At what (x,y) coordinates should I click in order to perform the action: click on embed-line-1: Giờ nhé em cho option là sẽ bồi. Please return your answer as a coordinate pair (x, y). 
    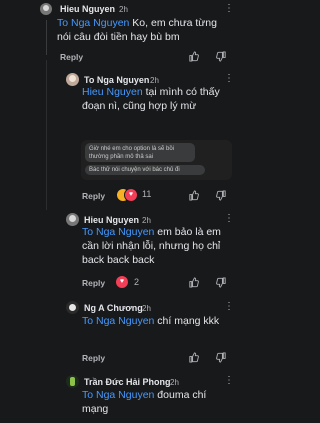
    Looking at the image, I should click on (131, 149).